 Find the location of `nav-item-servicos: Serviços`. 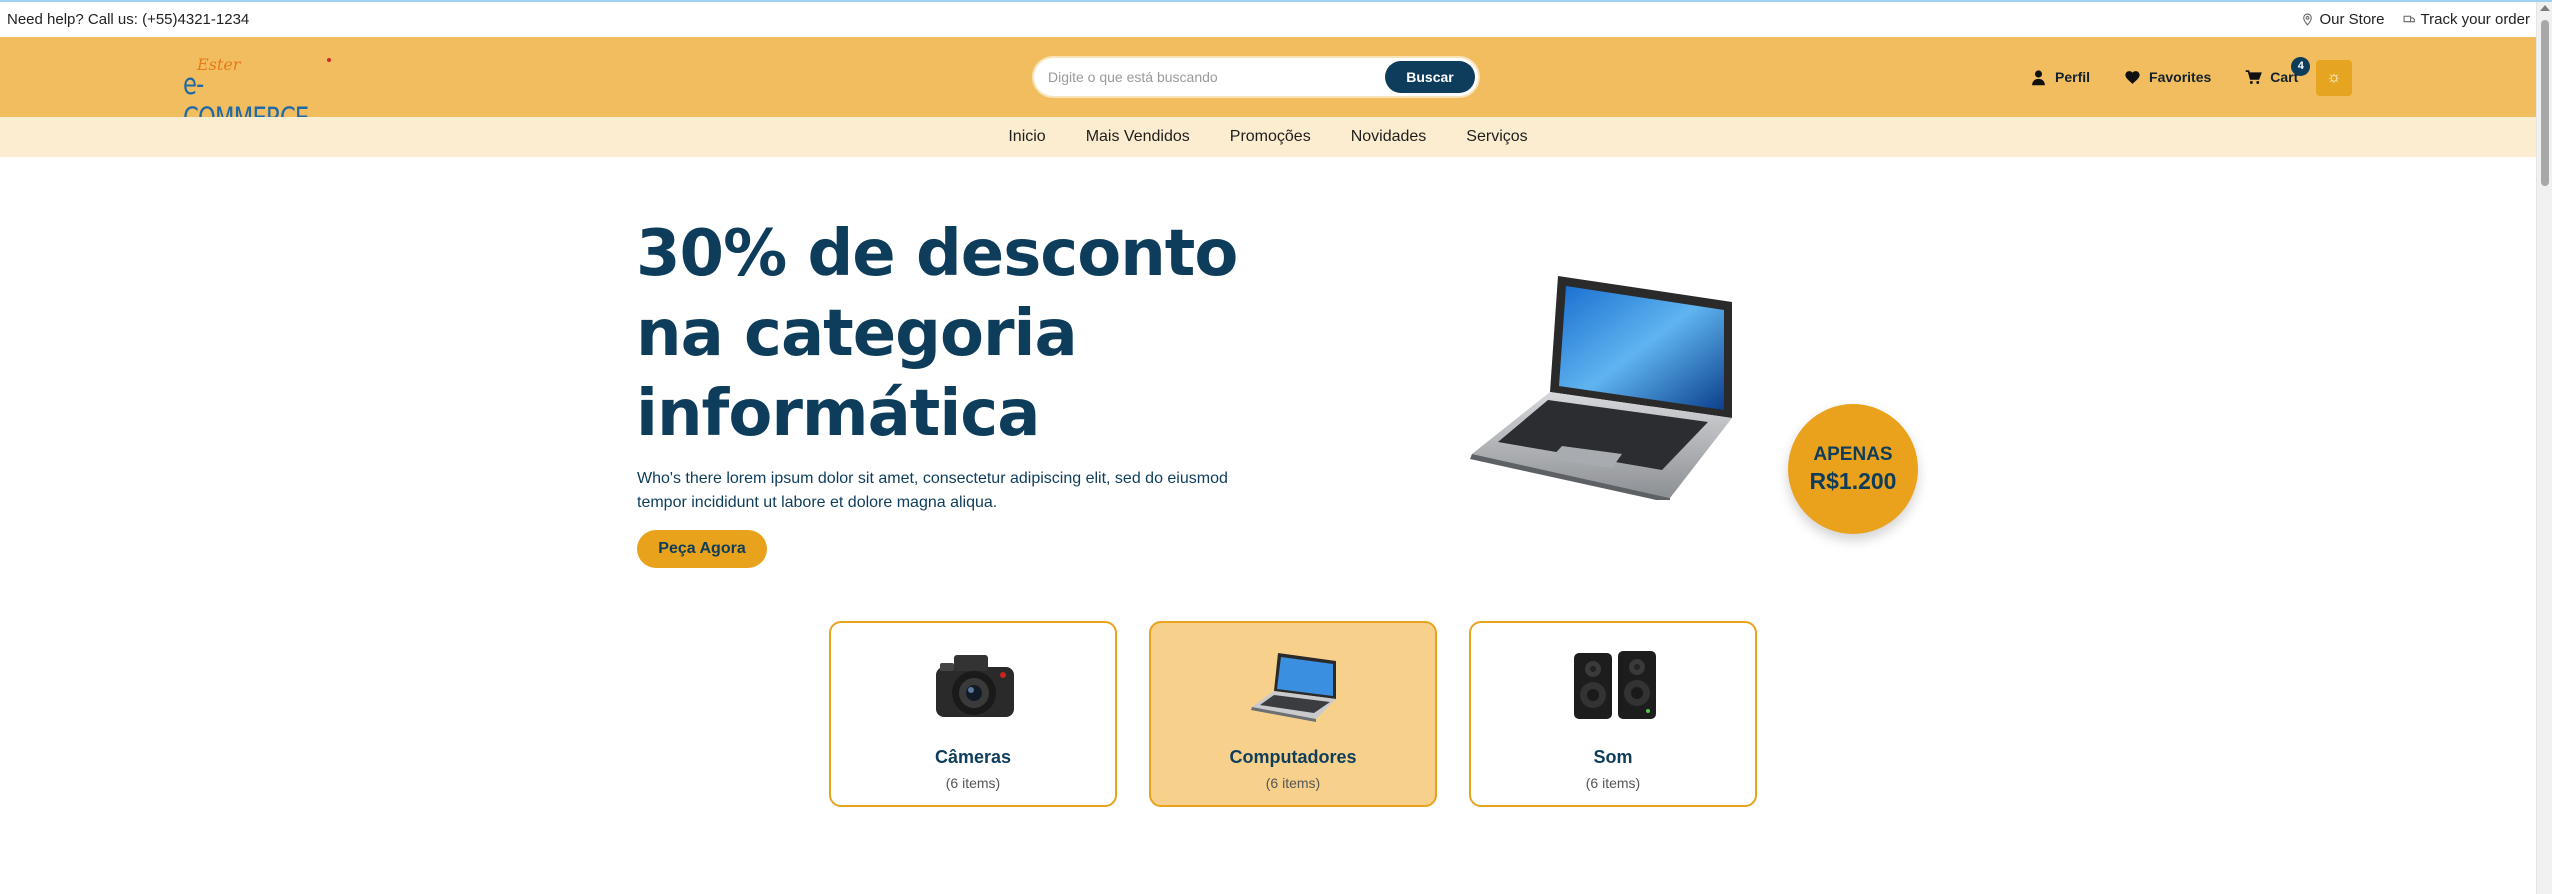

nav-item-servicos: Serviços is located at coordinates (1496, 137).